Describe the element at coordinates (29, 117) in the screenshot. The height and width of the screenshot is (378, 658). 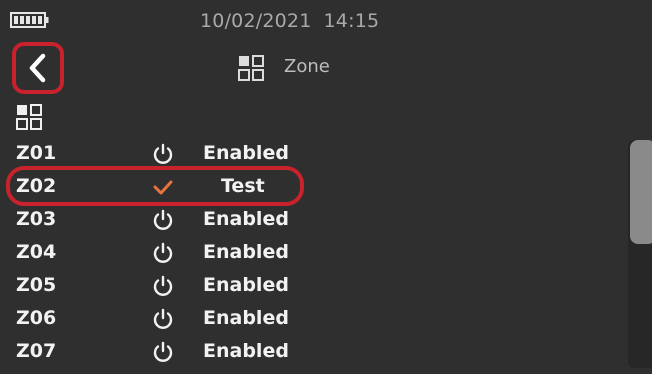
I see `zone-column-icon` at that location.